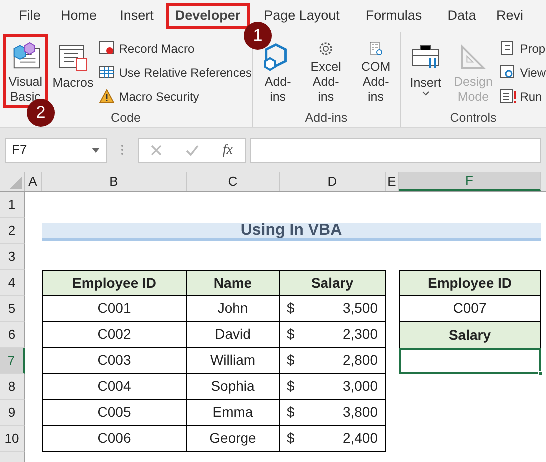 This screenshot has width=546, height=462. Describe the element at coordinates (12, 231) in the screenshot. I see `row-header: 2` at that location.